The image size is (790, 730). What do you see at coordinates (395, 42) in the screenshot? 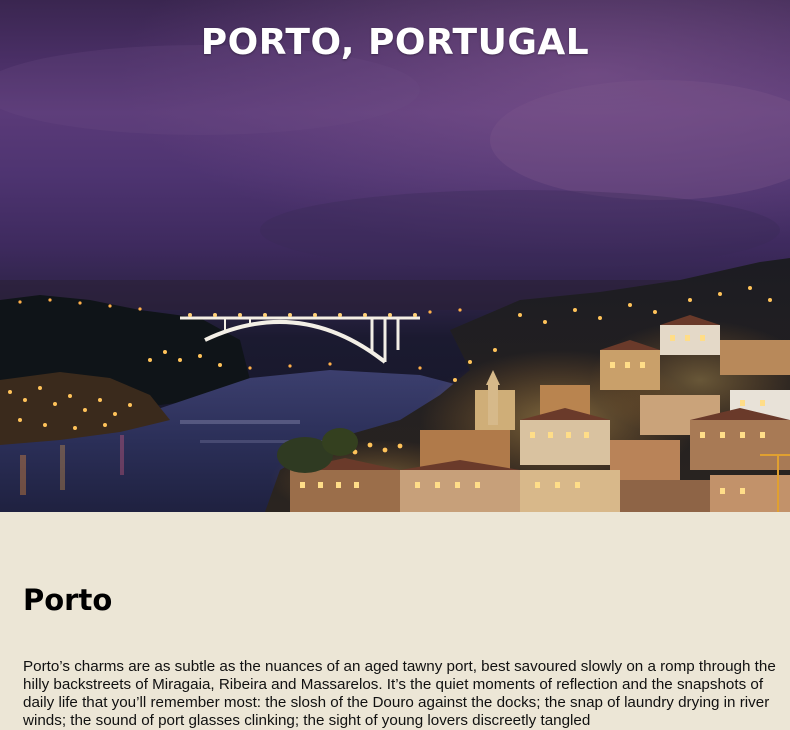
I see `page-title: PORTO, PORTUGAL` at bounding box center [395, 42].